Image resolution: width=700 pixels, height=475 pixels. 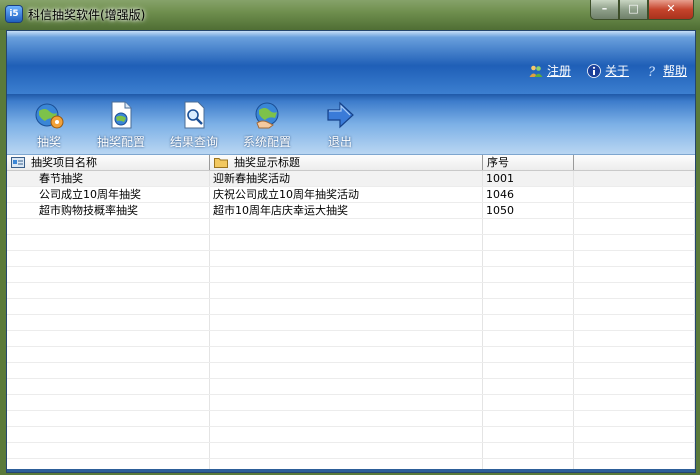 What do you see at coordinates (194, 115) in the screenshot?
I see `search-document-icon` at bounding box center [194, 115].